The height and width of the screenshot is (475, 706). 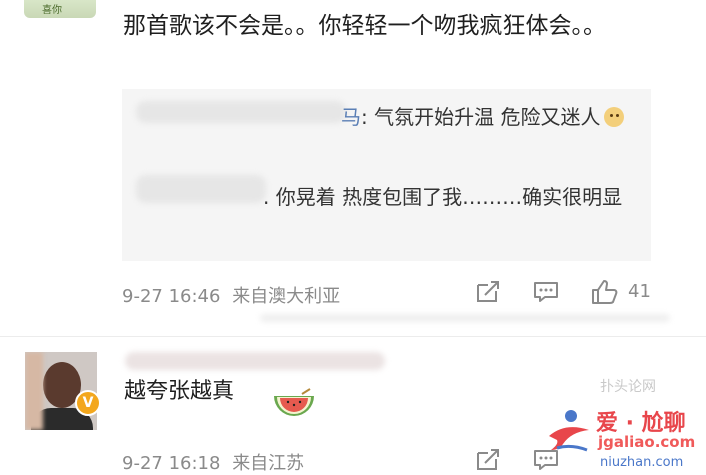 I want to click on timestamp-value: 9-27 16:46, so click(x=171, y=296).